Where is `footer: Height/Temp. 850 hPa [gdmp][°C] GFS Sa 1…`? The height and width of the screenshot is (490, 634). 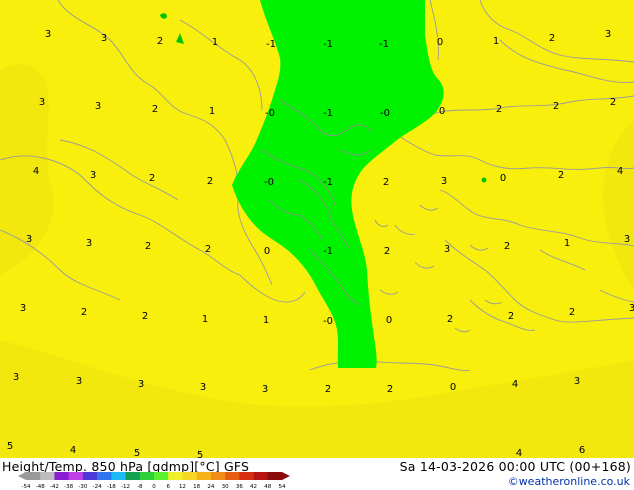
footer: Height/Temp. 850 hPa [gdmp][°C] GFS Sa 1… is located at coordinates (317, 474).